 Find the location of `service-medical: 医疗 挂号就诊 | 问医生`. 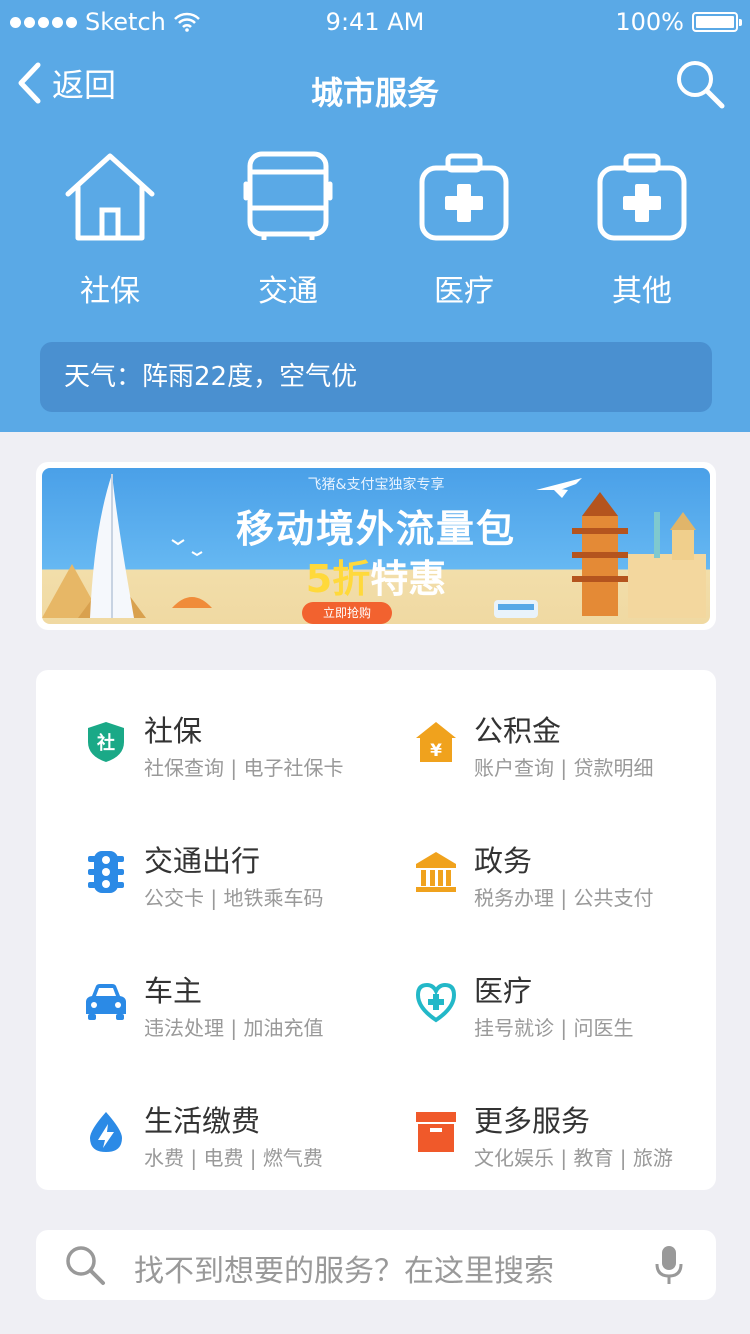

service-medical: 医疗 挂号就诊 | 问医生 is located at coordinates (531, 990).